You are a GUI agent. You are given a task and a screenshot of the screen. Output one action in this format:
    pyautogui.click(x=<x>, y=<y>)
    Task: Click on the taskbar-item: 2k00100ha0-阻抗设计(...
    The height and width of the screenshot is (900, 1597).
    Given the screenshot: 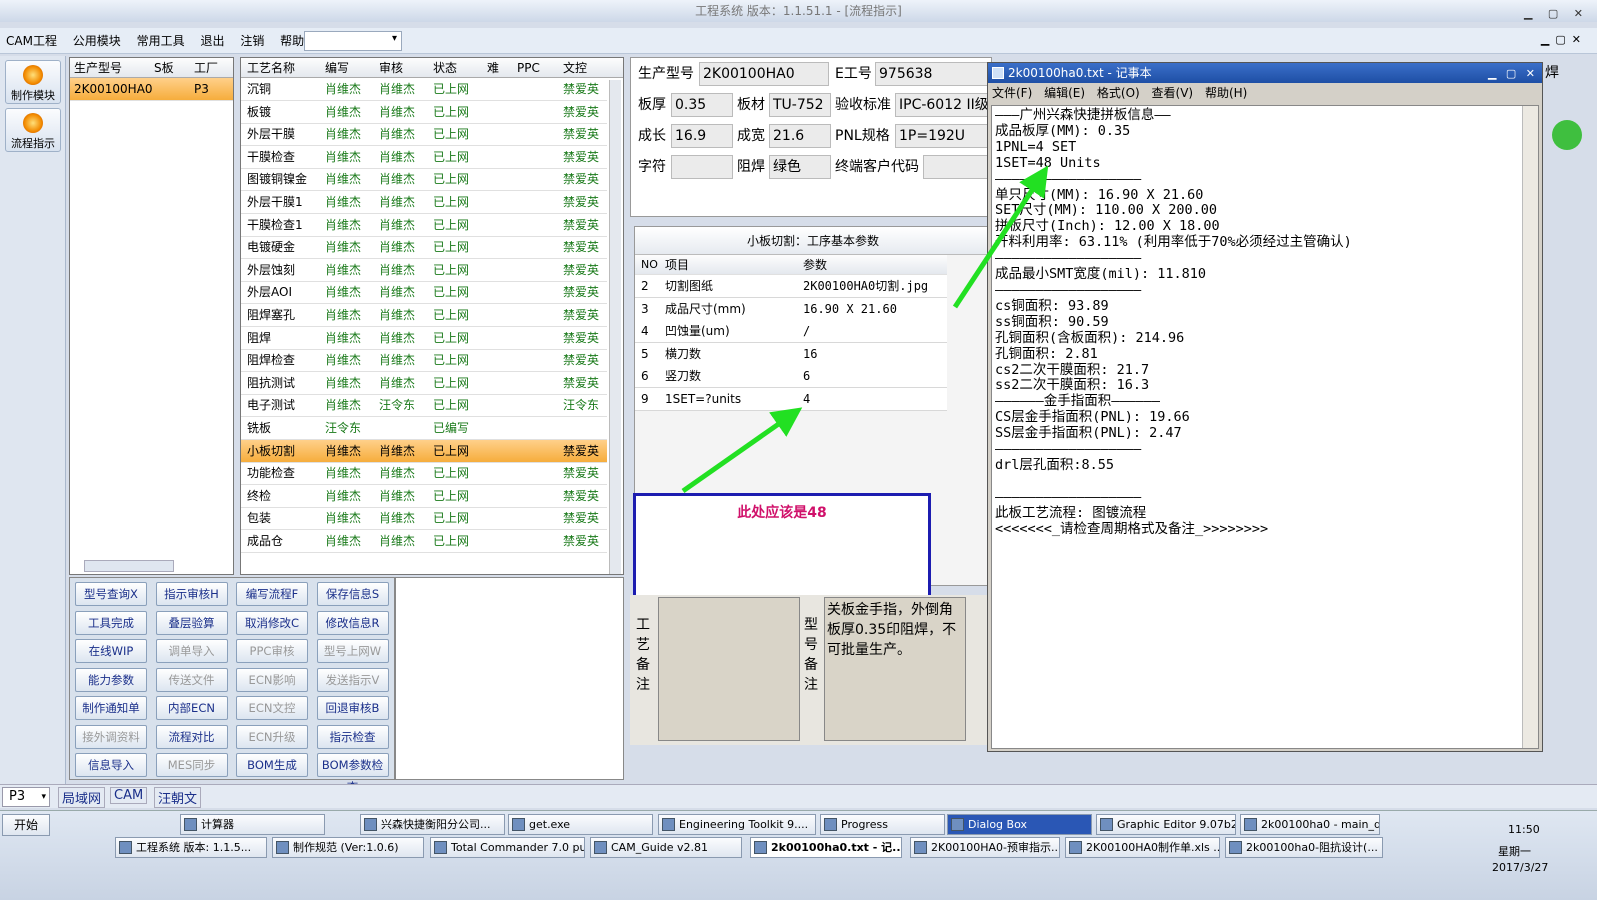 What is the action you would take?
    pyautogui.click(x=1304, y=847)
    